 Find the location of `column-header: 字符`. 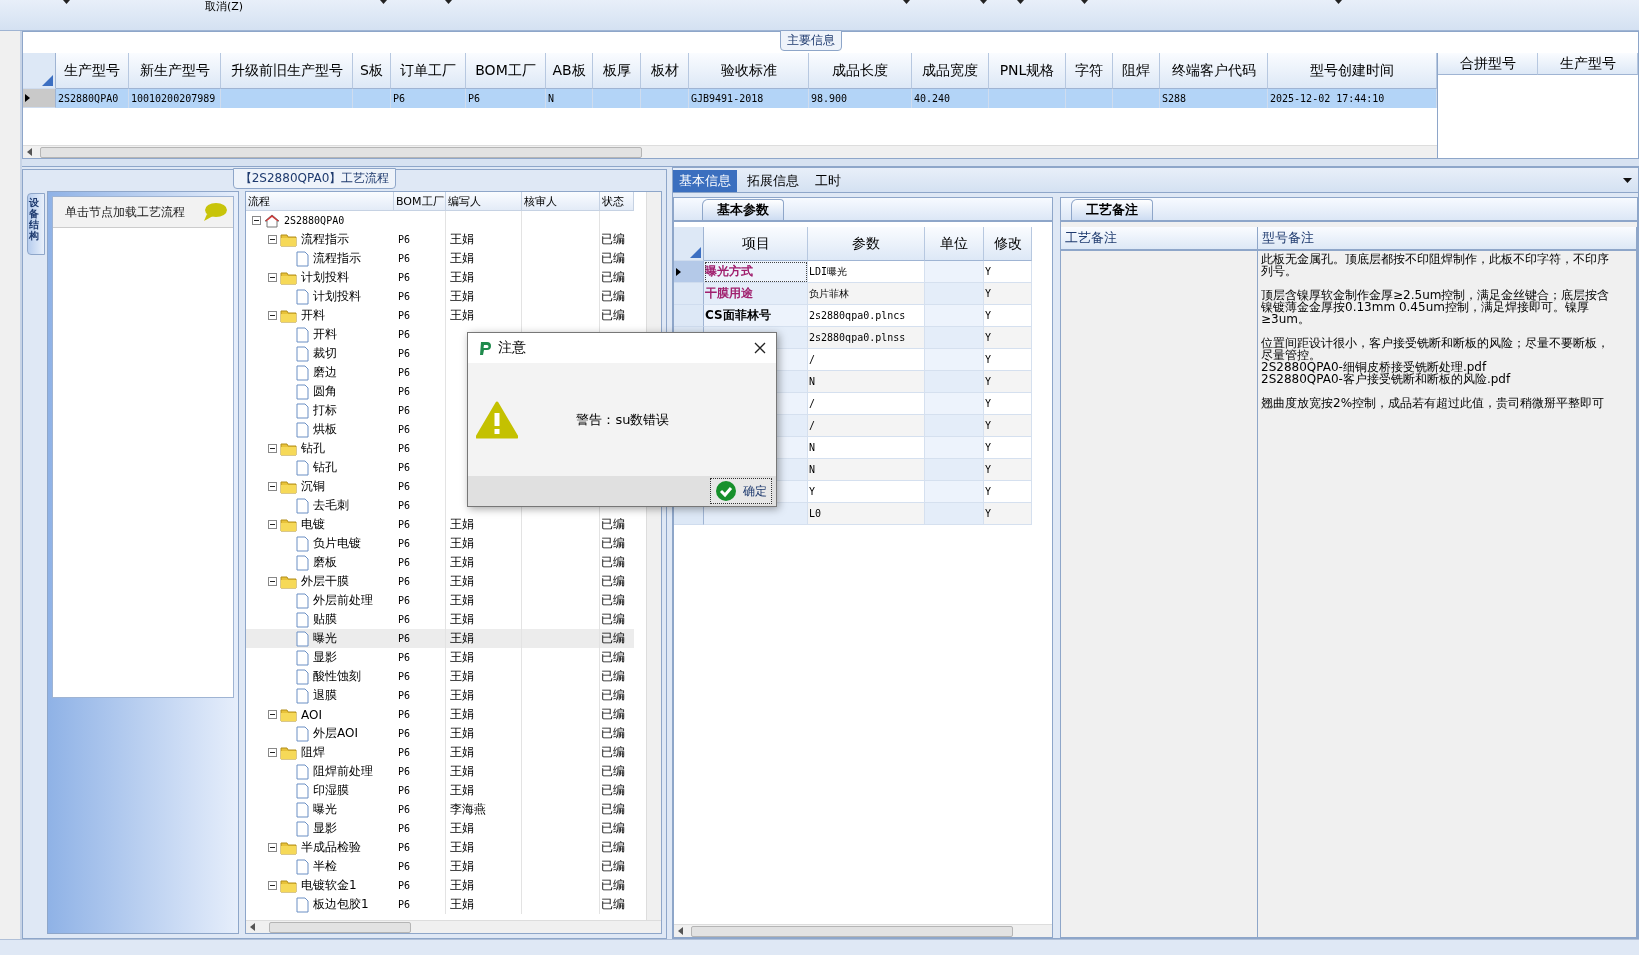

column-header: 字符 is located at coordinates (1089, 71).